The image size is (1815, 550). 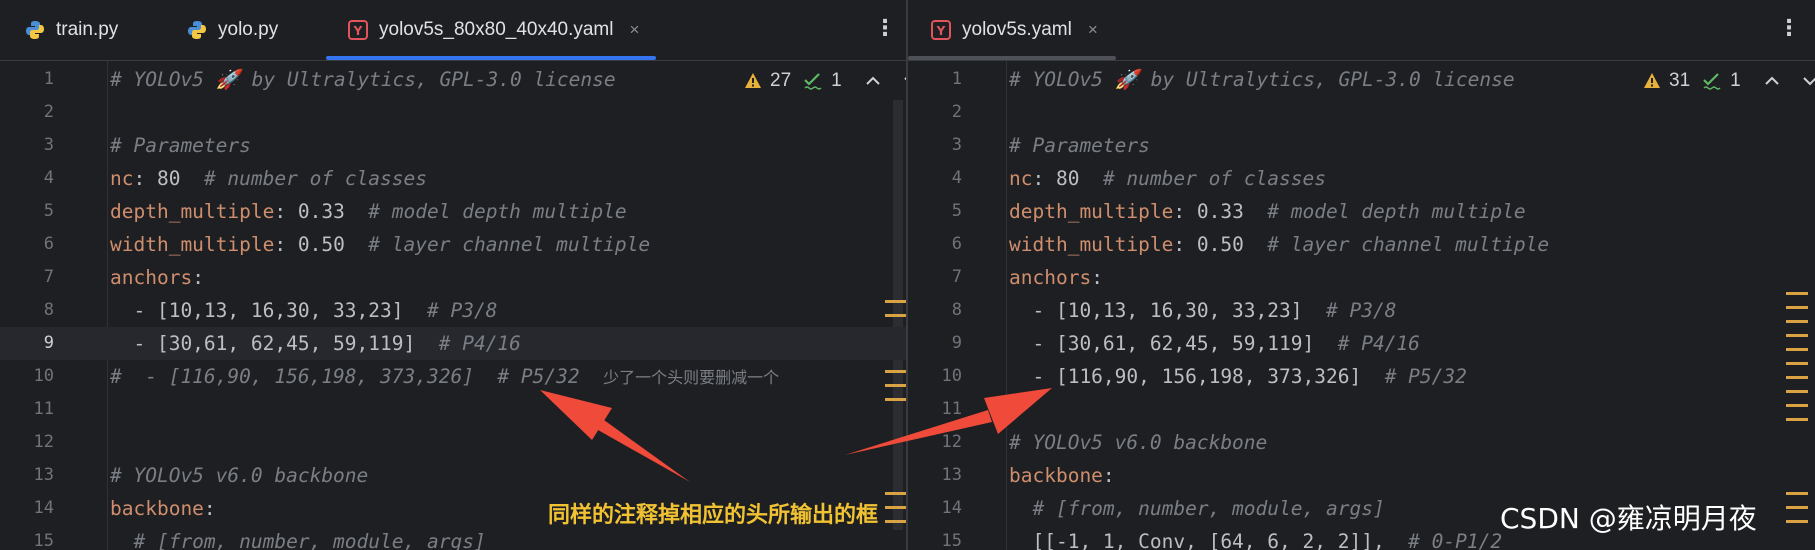 What do you see at coordinates (615, 436) in the screenshot?
I see `arrow-left` at bounding box center [615, 436].